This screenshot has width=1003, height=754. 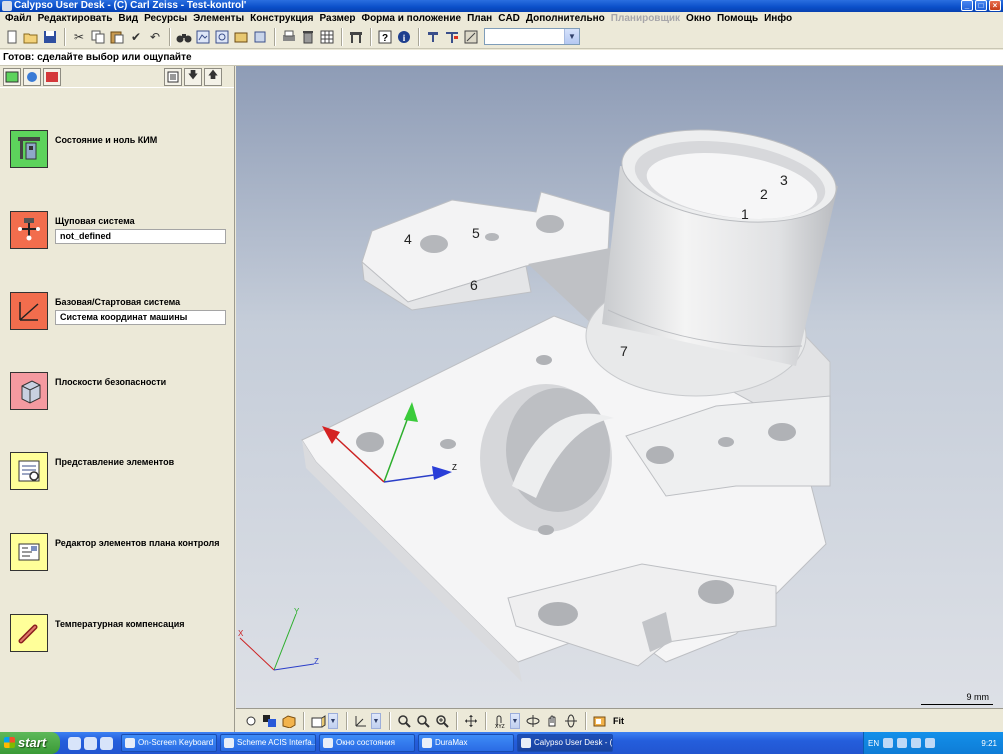 What do you see at coordinates (476, 233) in the screenshot?
I see `feature-label-5: 5` at bounding box center [476, 233].